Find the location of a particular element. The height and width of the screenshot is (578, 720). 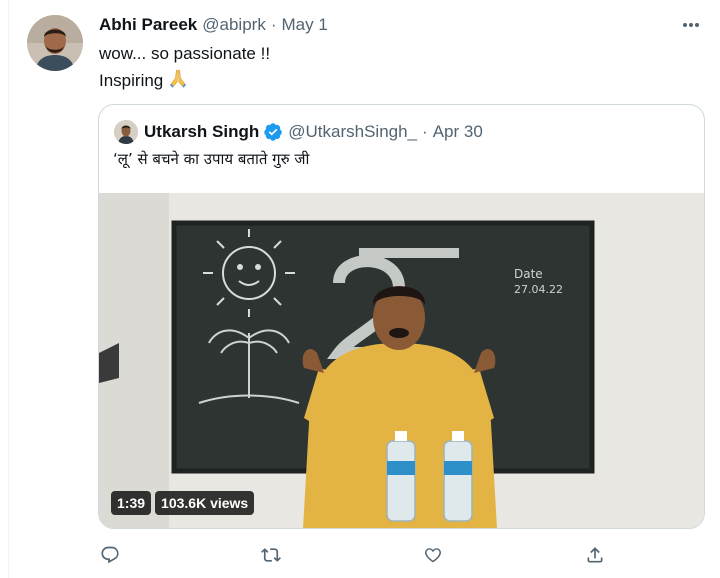

video-views: 103.6K views is located at coordinates (205, 503).